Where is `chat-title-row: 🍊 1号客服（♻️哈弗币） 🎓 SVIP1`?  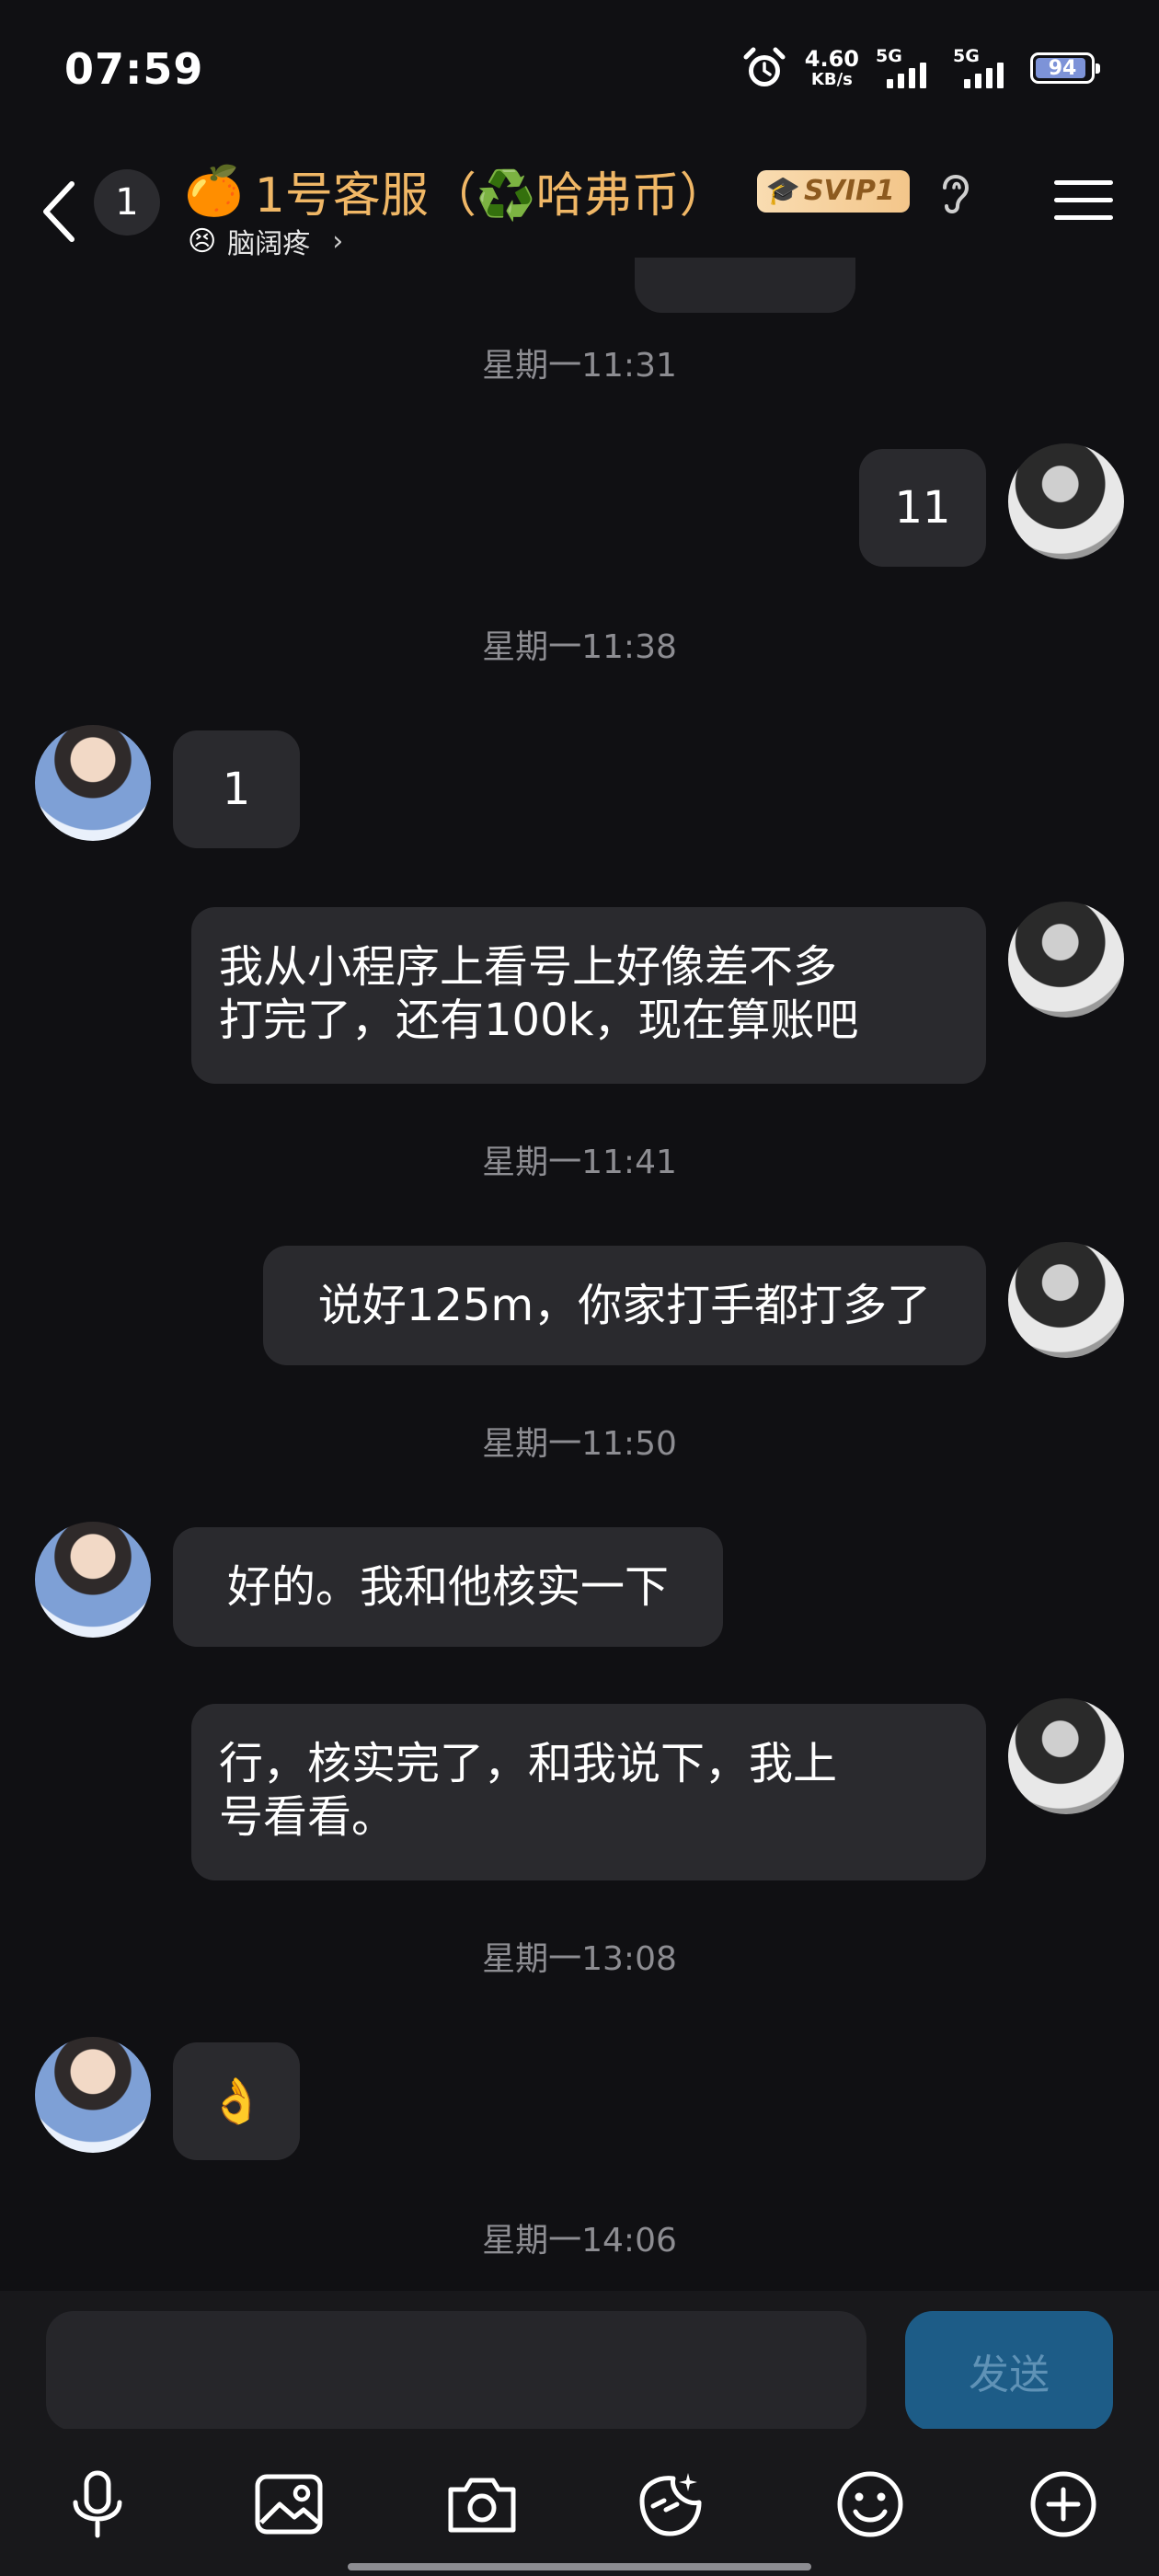
chat-title-row: 🍊 1号客服（♻️哈弗币） 🎓 SVIP1 is located at coordinates (578, 190).